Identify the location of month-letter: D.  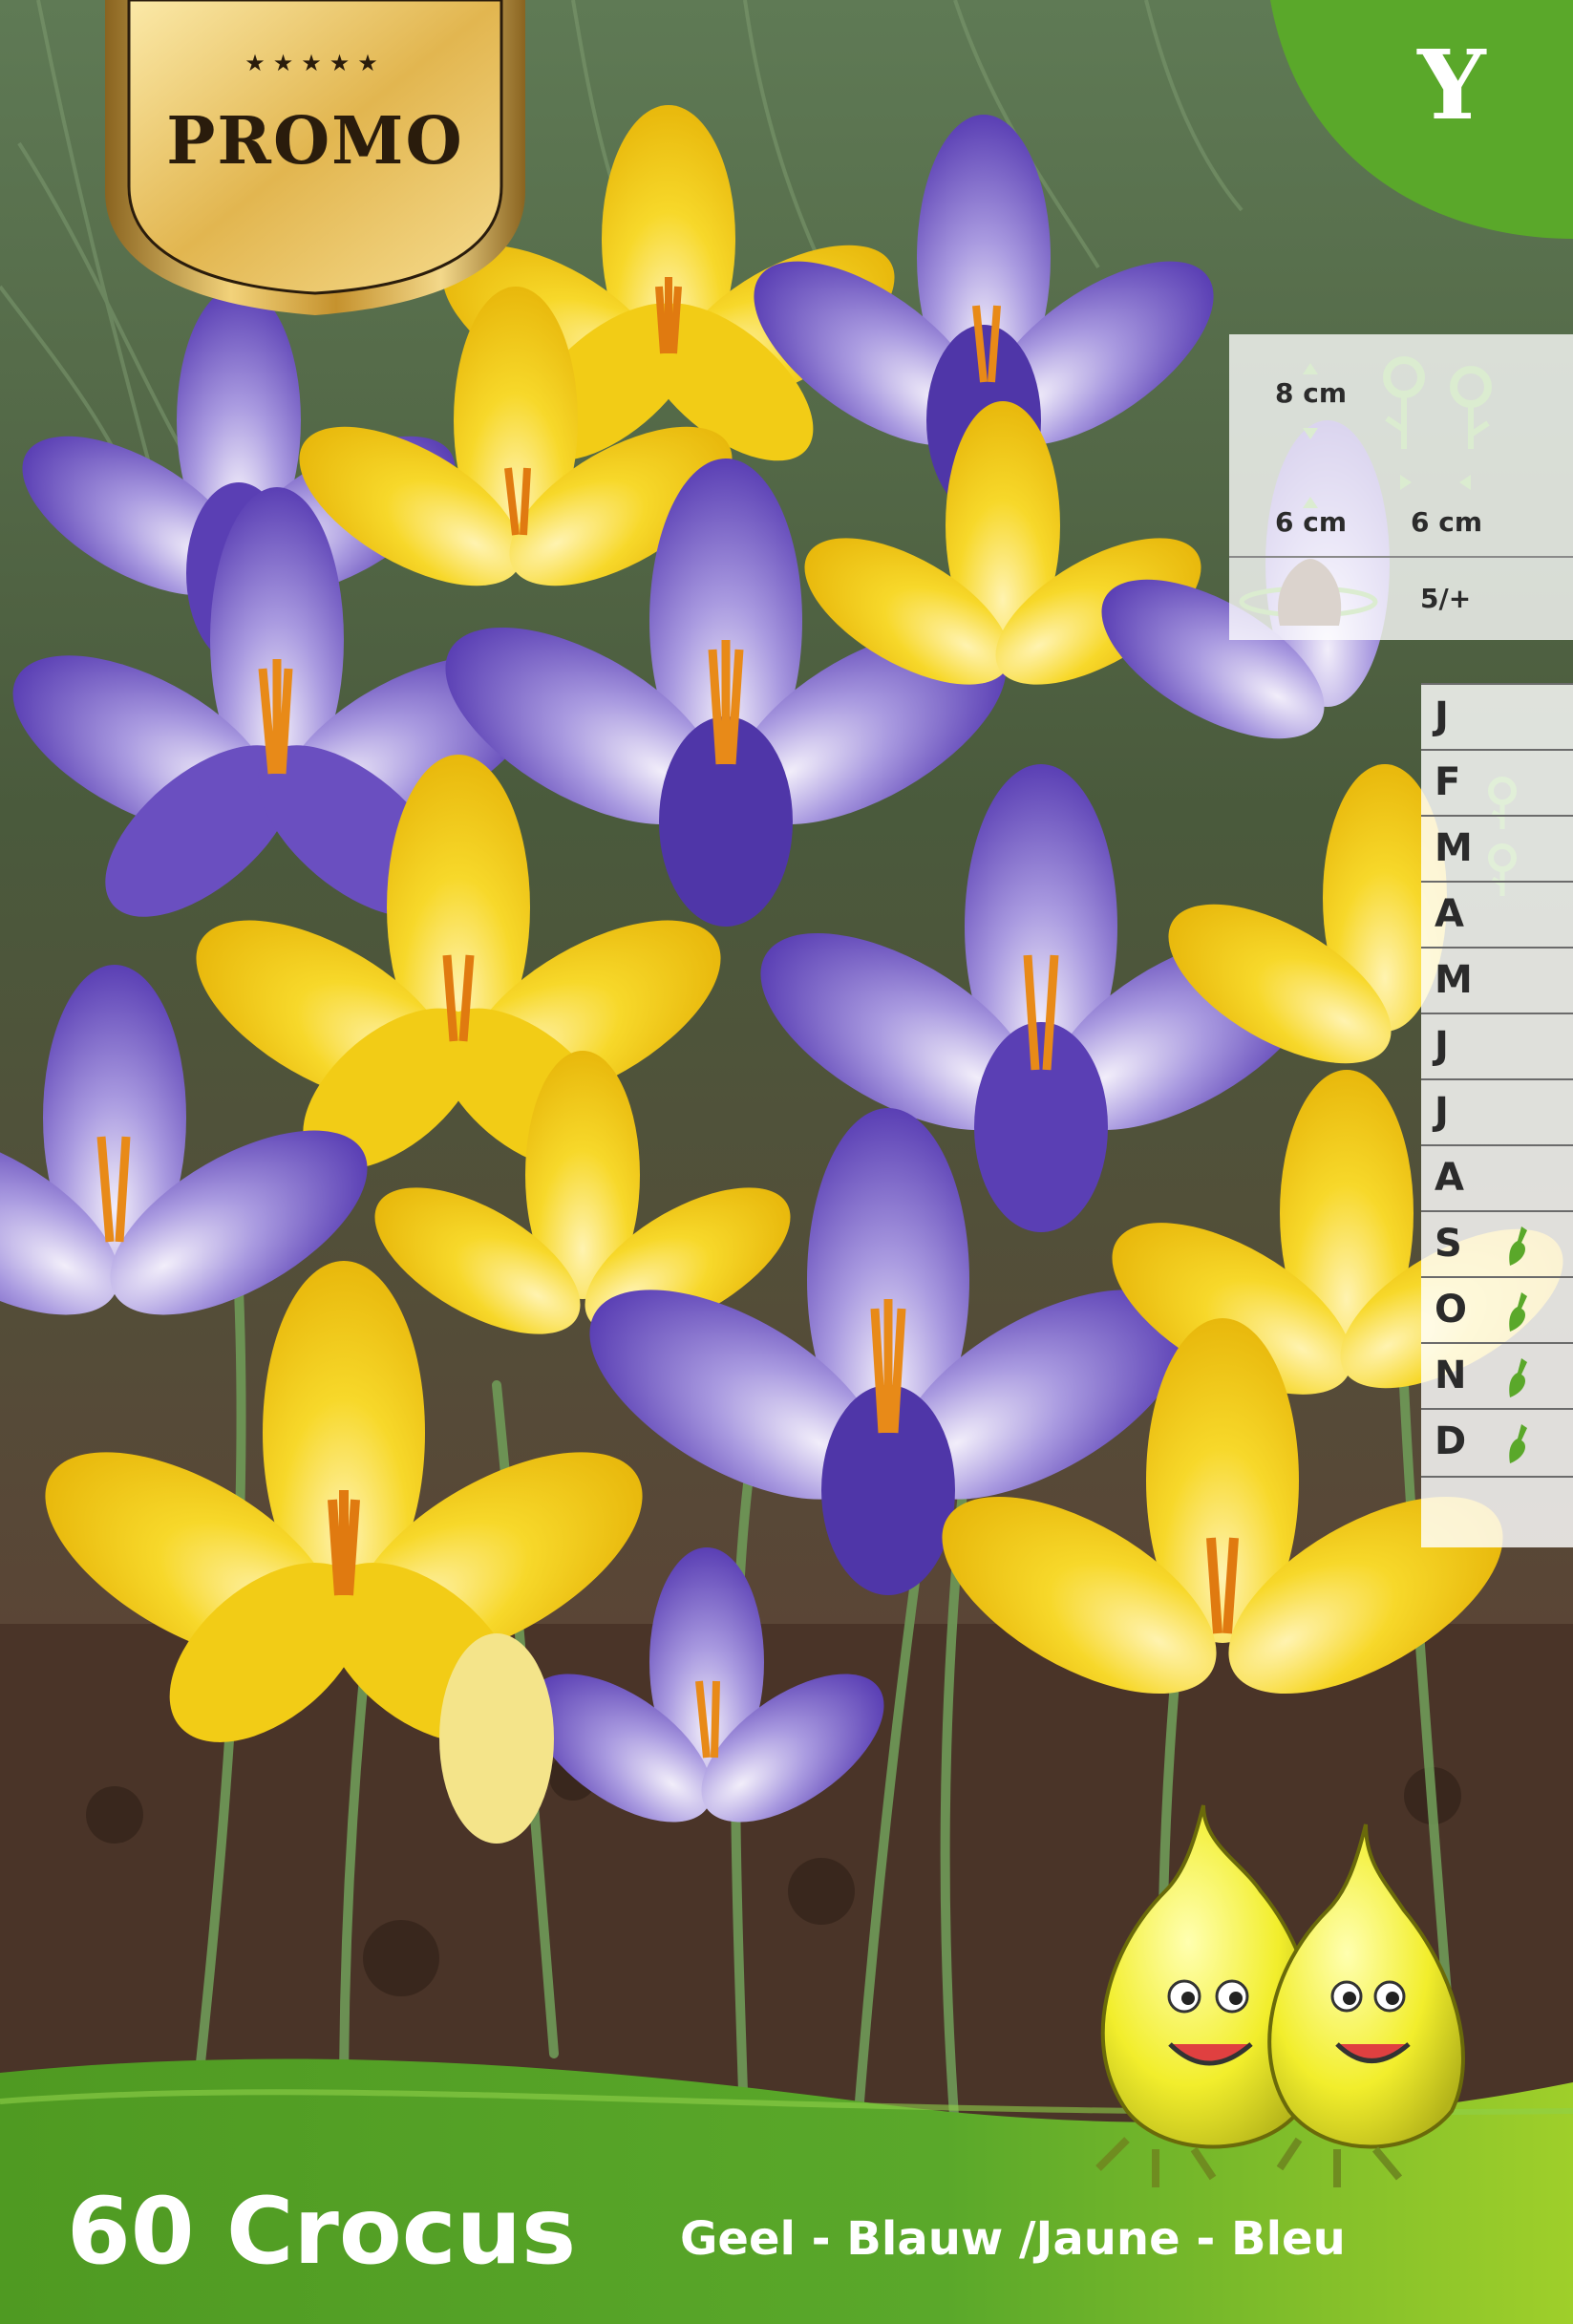
(1451, 1441).